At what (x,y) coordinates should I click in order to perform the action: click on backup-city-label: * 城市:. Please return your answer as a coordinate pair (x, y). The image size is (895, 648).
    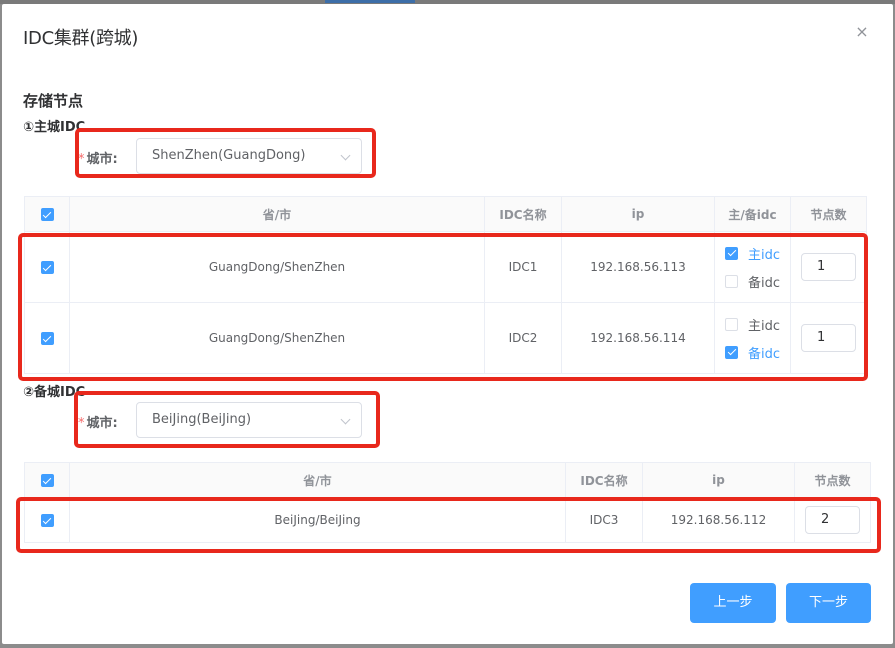
    Looking at the image, I should click on (98, 421).